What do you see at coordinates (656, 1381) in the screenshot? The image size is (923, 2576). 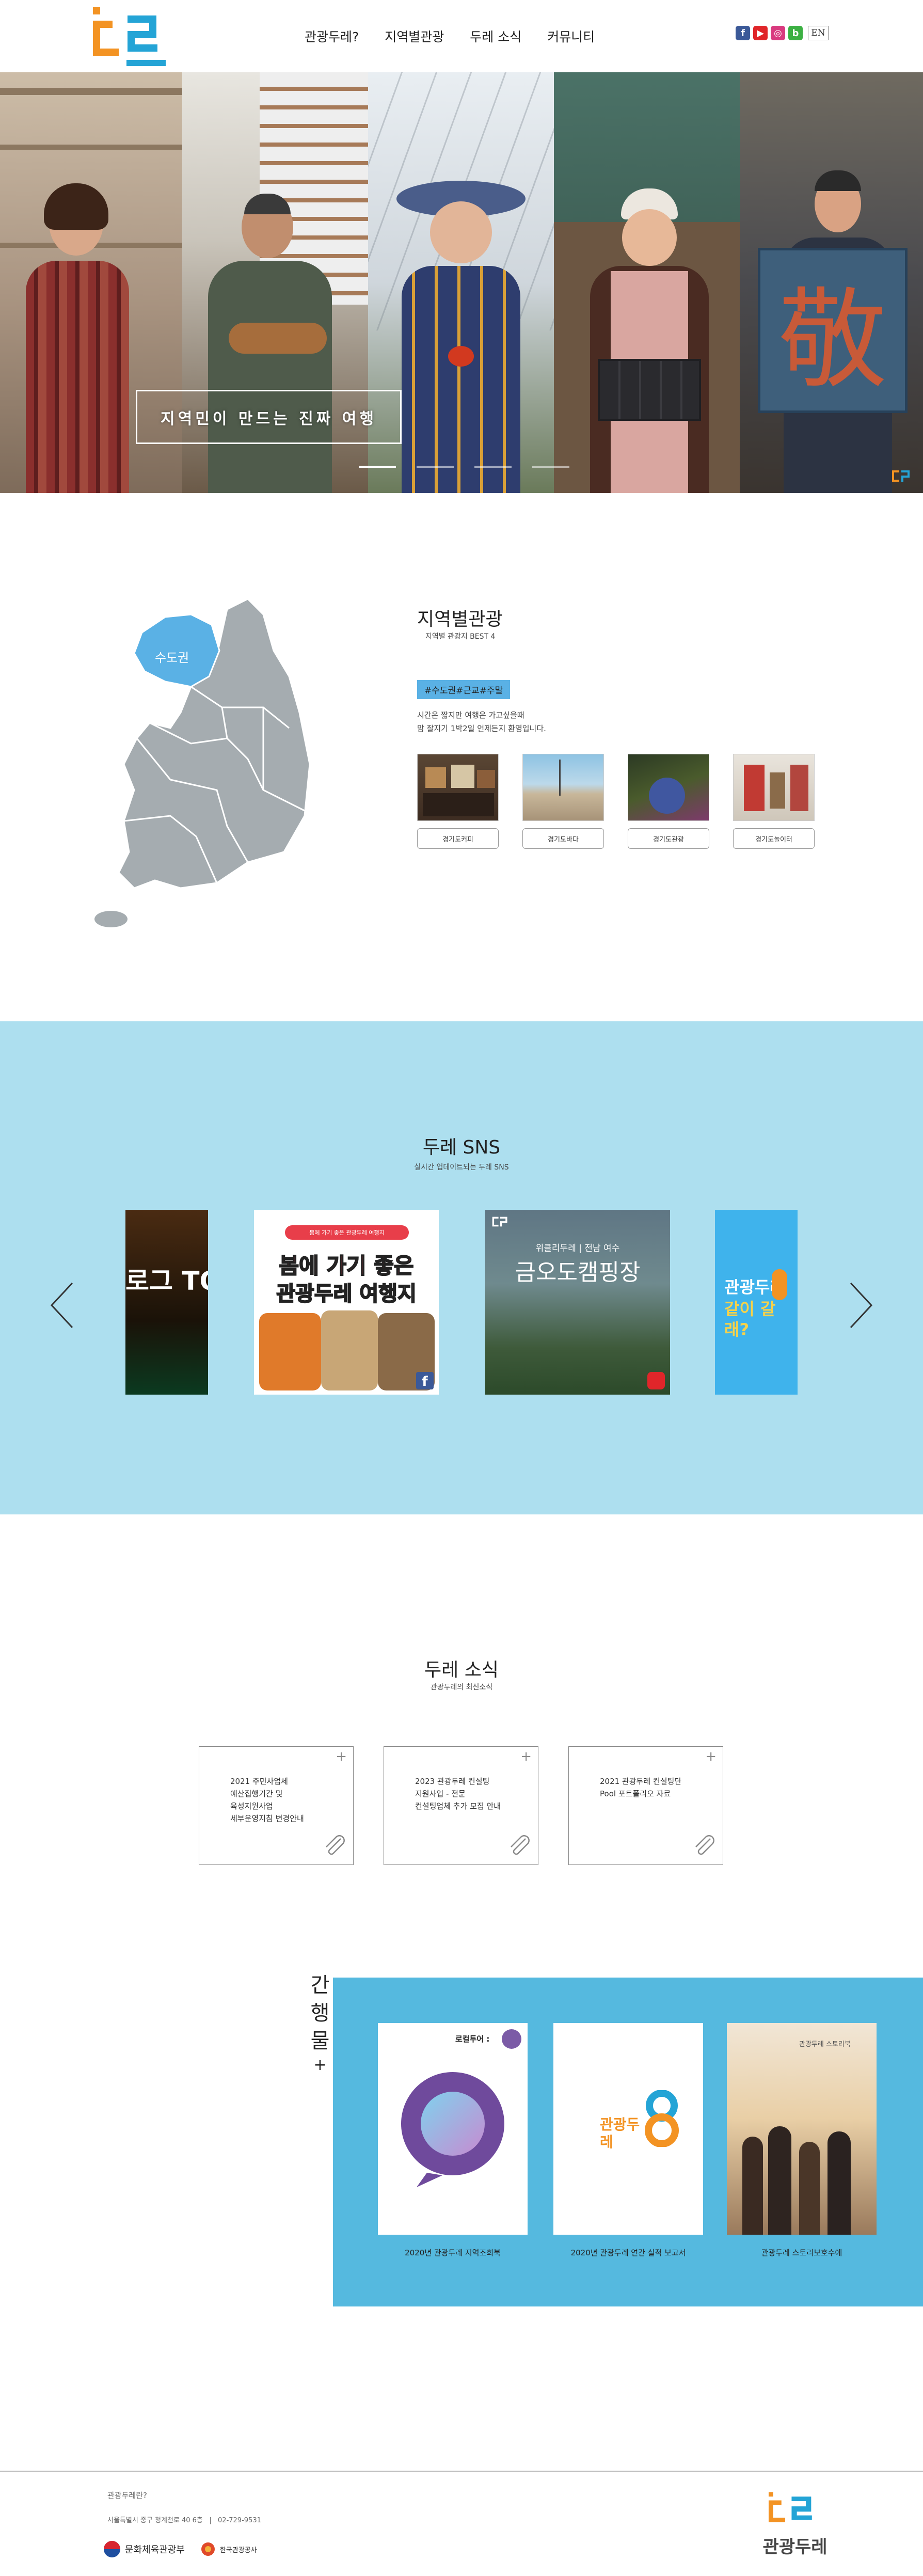 I see `instagram-icon` at bounding box center [656, 1381].